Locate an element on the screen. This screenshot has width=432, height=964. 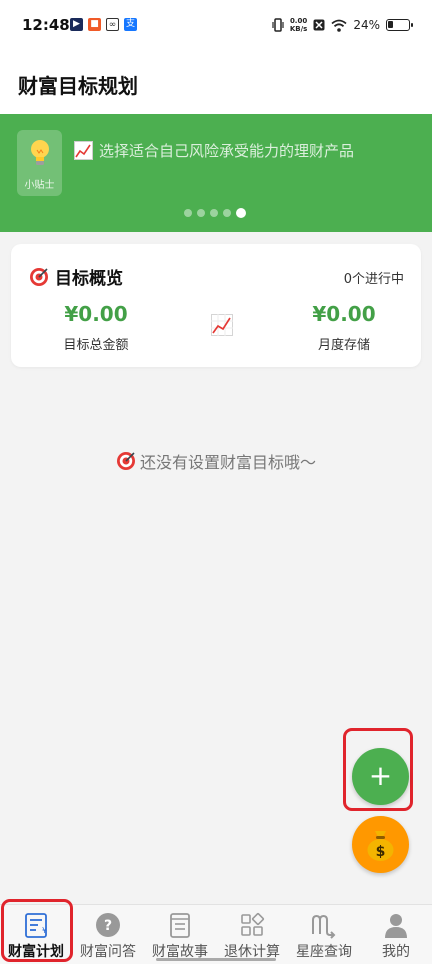
news-app-notification-icon: ■ is located at coordinates (94, 24).